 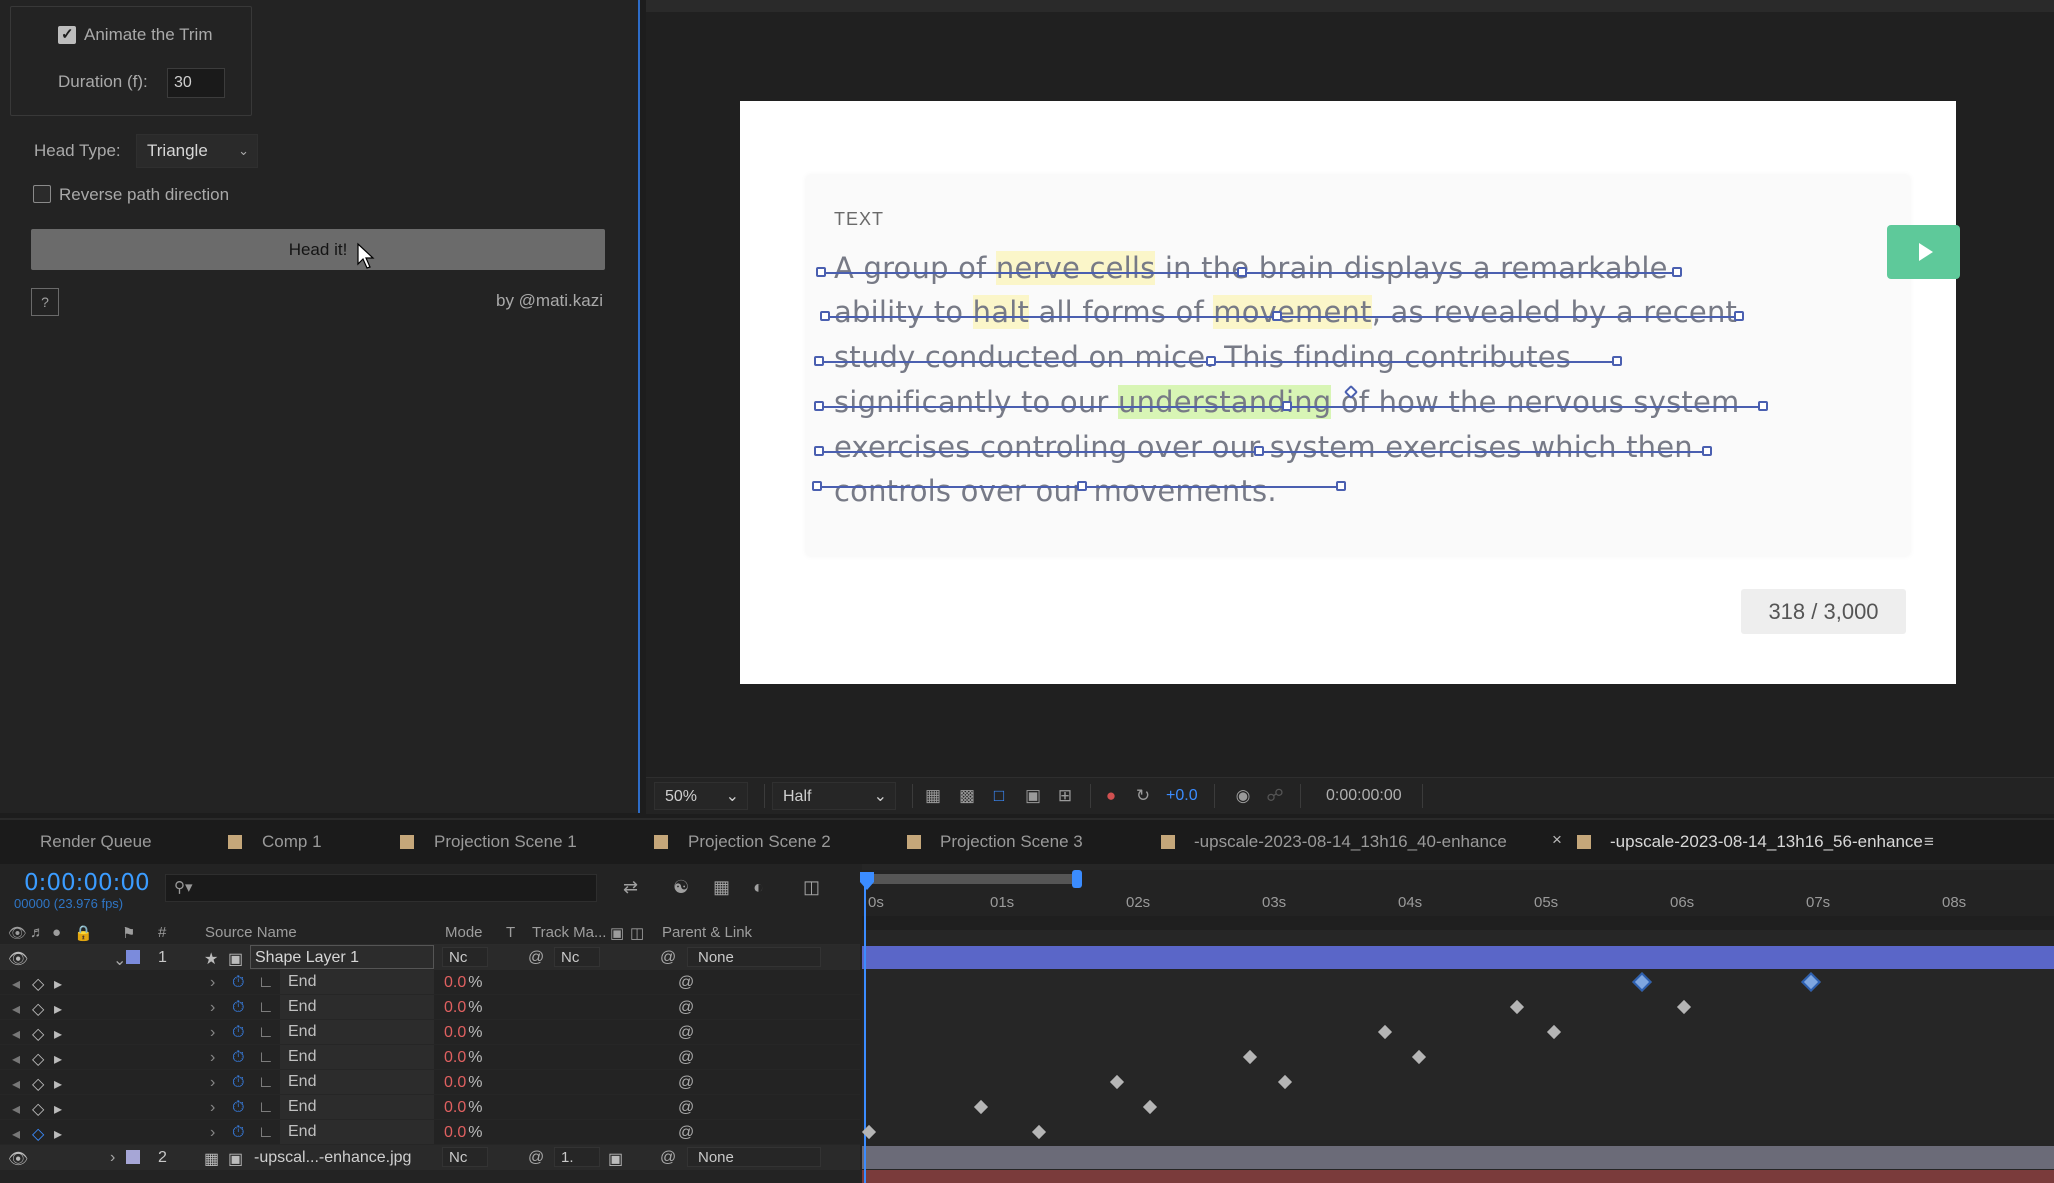 I want to click on shy-layers-icon: ☯, so click(x=681, y=887).